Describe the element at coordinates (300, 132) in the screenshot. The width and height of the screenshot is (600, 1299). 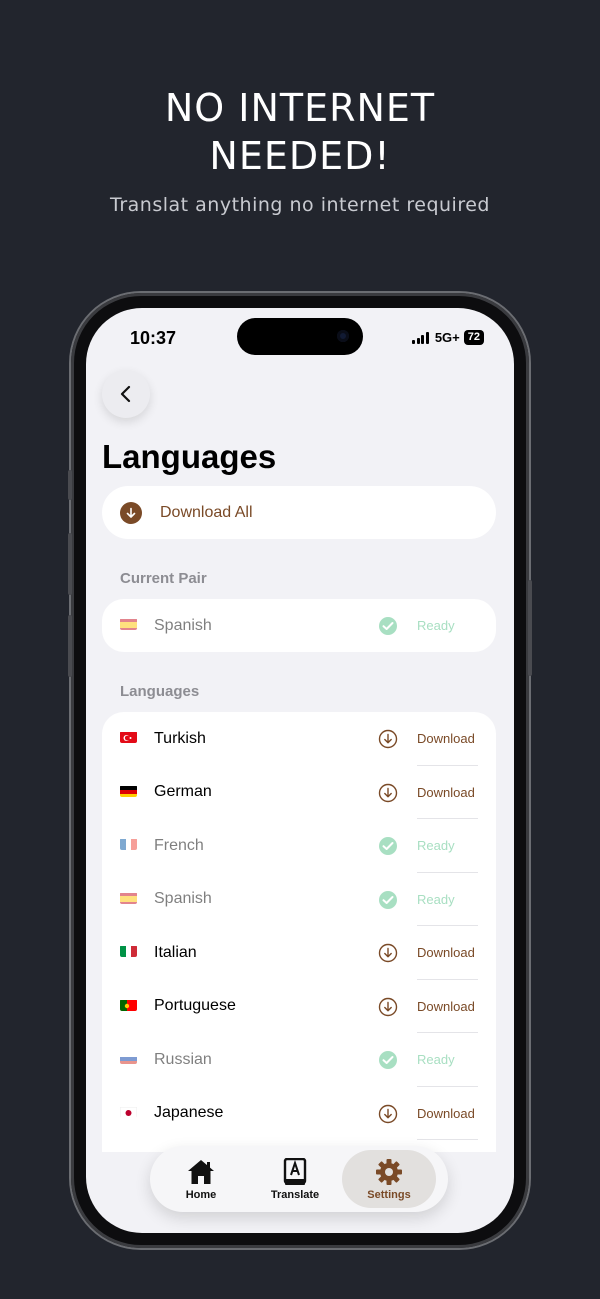
I see `promo-title: NO INTERNET NEEDED!` at that location.